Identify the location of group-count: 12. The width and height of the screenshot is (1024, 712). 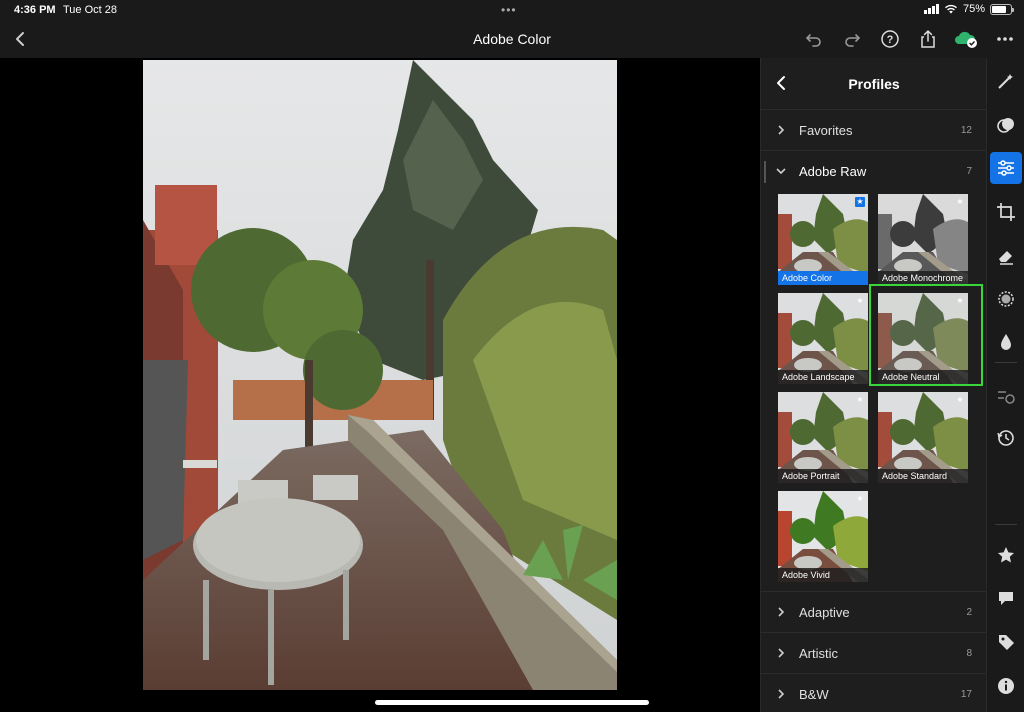
(966, 130).